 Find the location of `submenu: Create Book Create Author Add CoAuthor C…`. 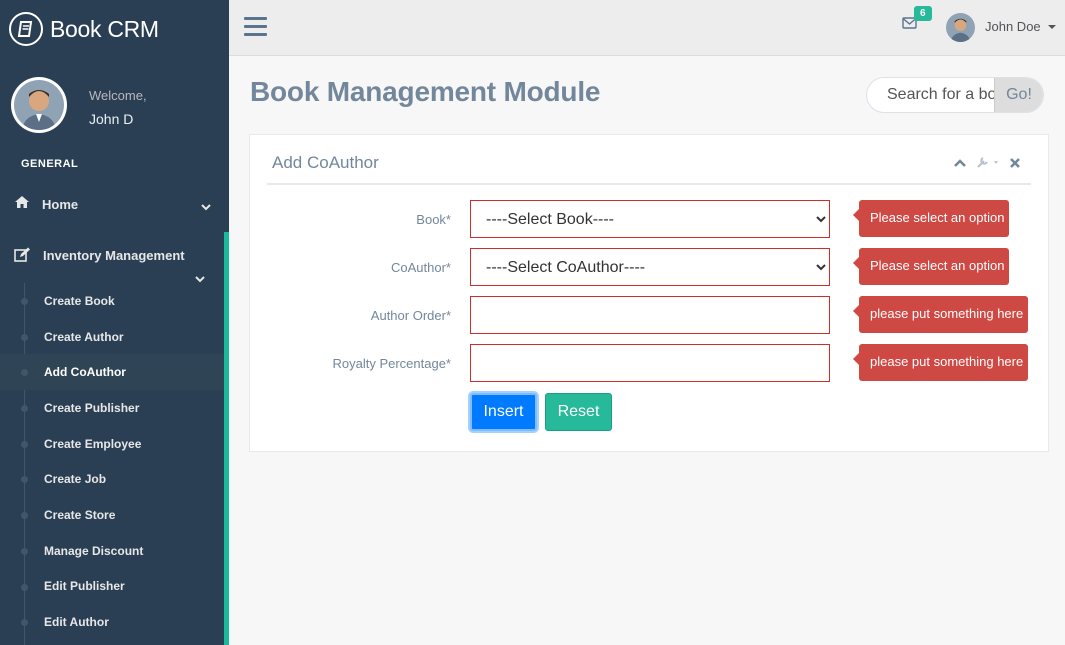

submenu: Create Book Create Author Add CoAuthor C… is located at coordinates (112, 464).